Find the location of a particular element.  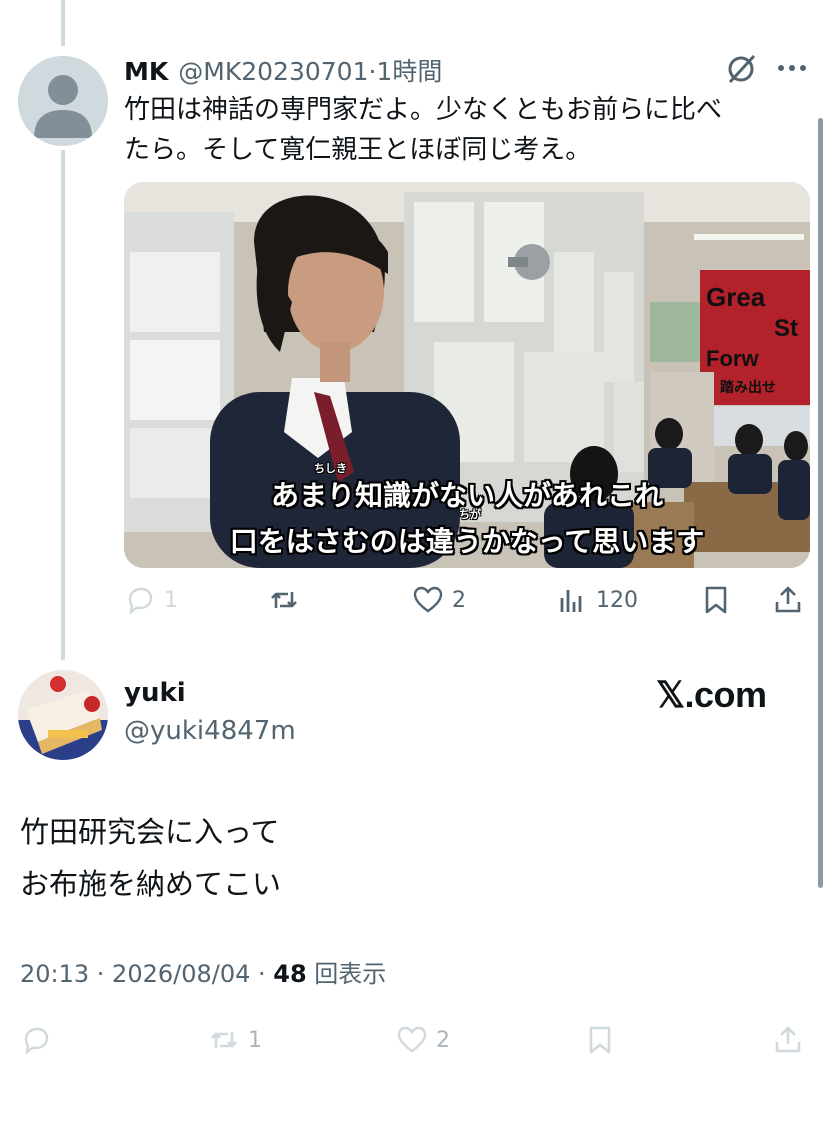

author-handle: @yuki4847m is located at coordinates (210, 731).